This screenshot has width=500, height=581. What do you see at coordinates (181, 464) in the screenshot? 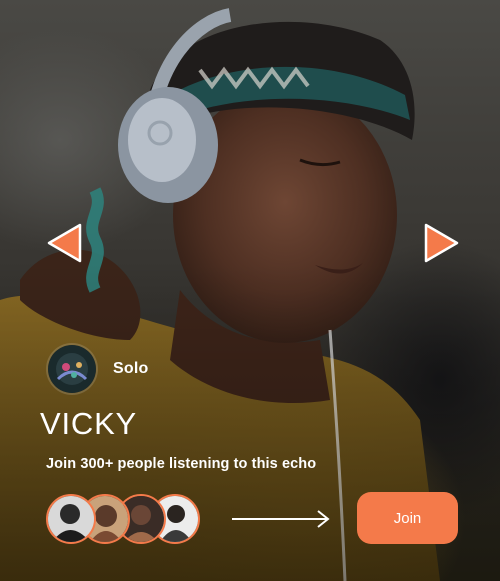
I see `echo-subtitle: Join 300+ people listening to this echo` at bounding box center [181, 464].